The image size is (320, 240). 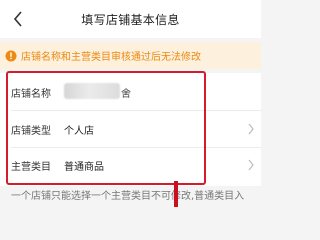 I want to click on store-type-row: 店铺类型 个人店, so click(x=130, y=129).